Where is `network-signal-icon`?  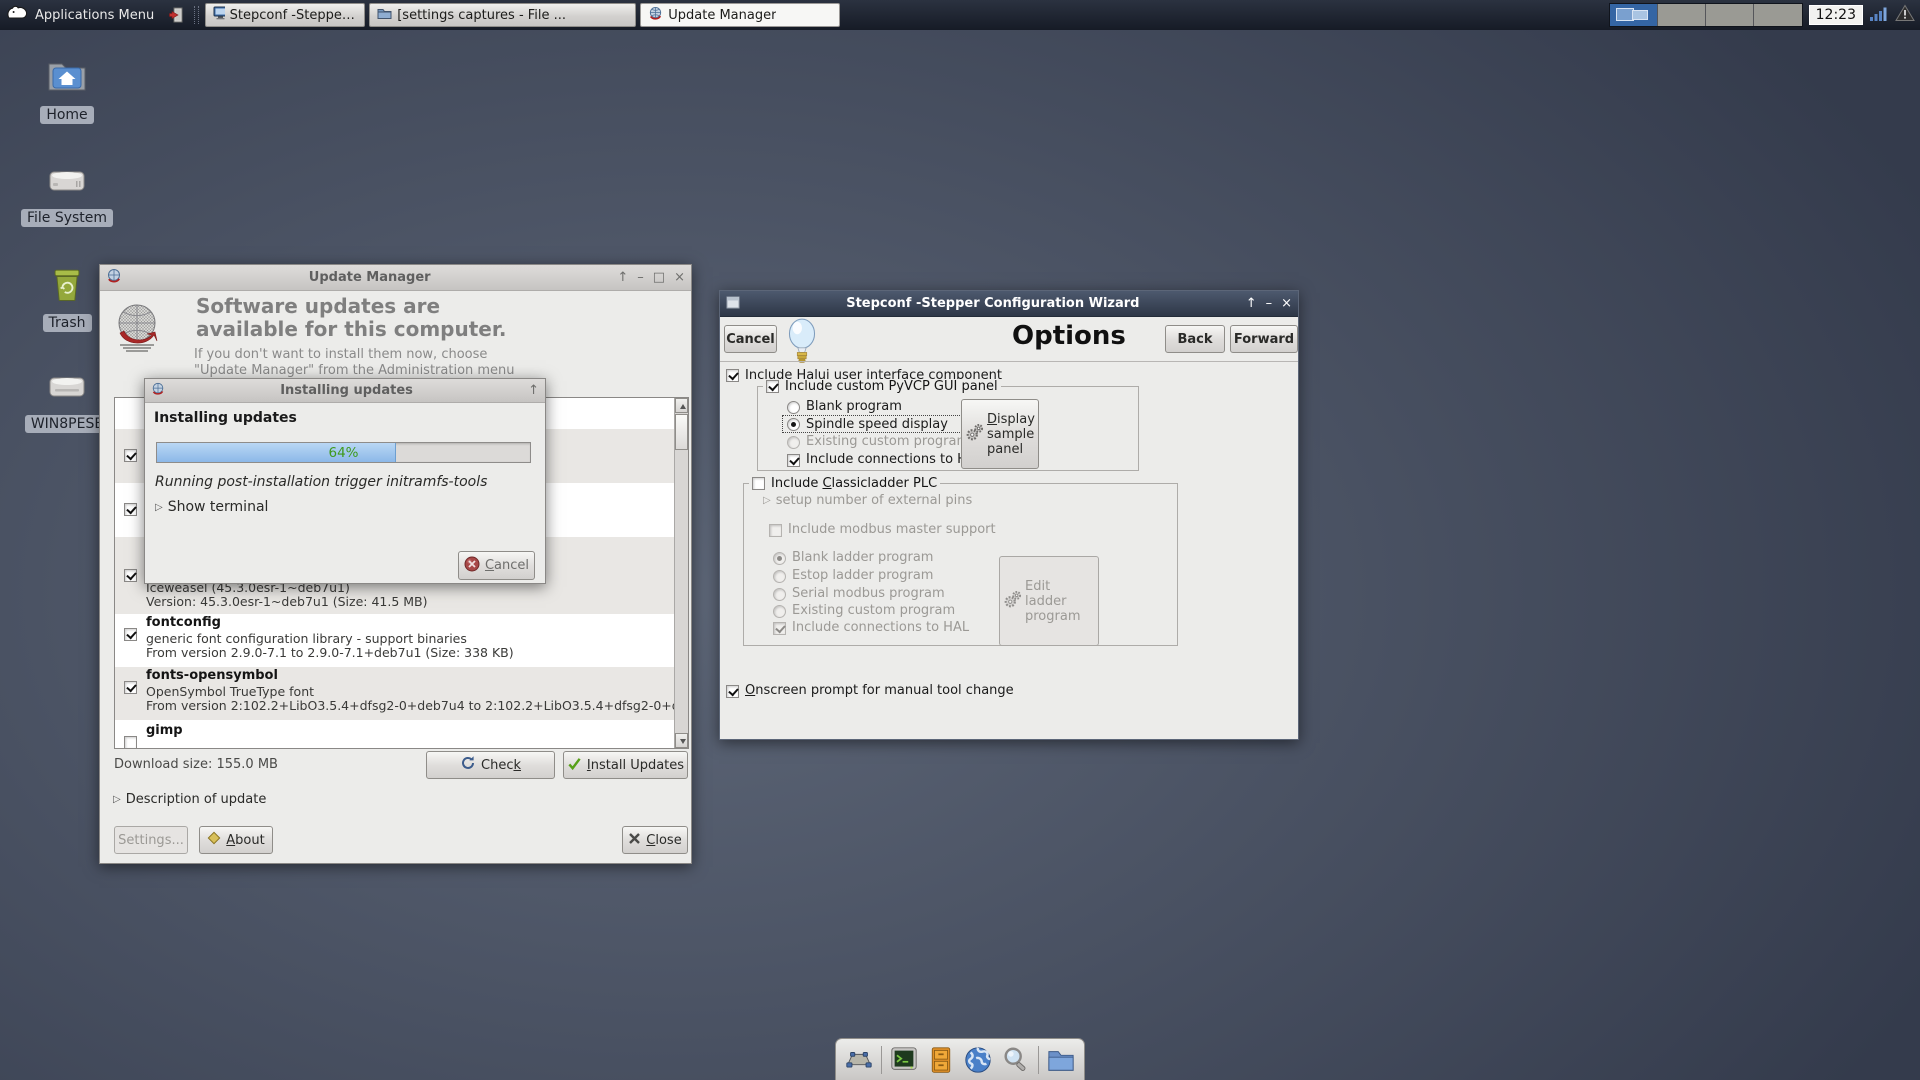 network-signal-icon is located at coordinates (1879, 15).